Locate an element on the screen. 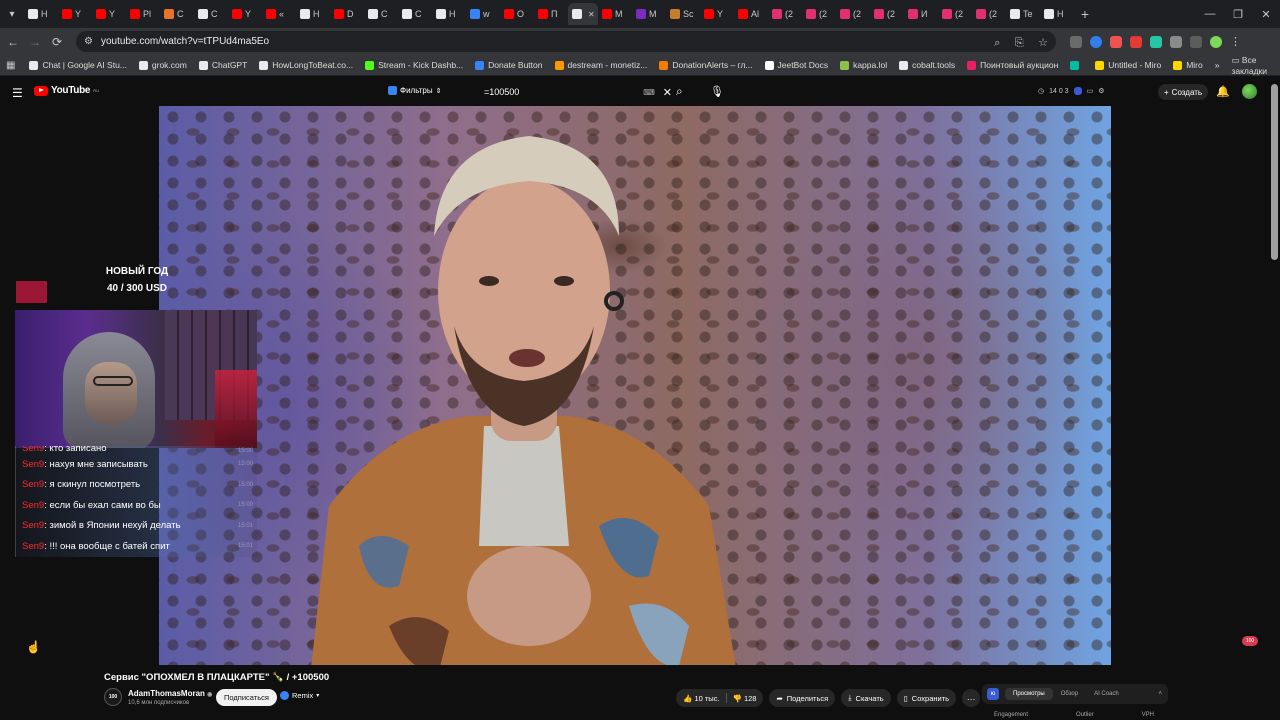 The width and height of the screenshot is (1280, 720). browser-tab: ✕ is located at coordinates (583, 14).